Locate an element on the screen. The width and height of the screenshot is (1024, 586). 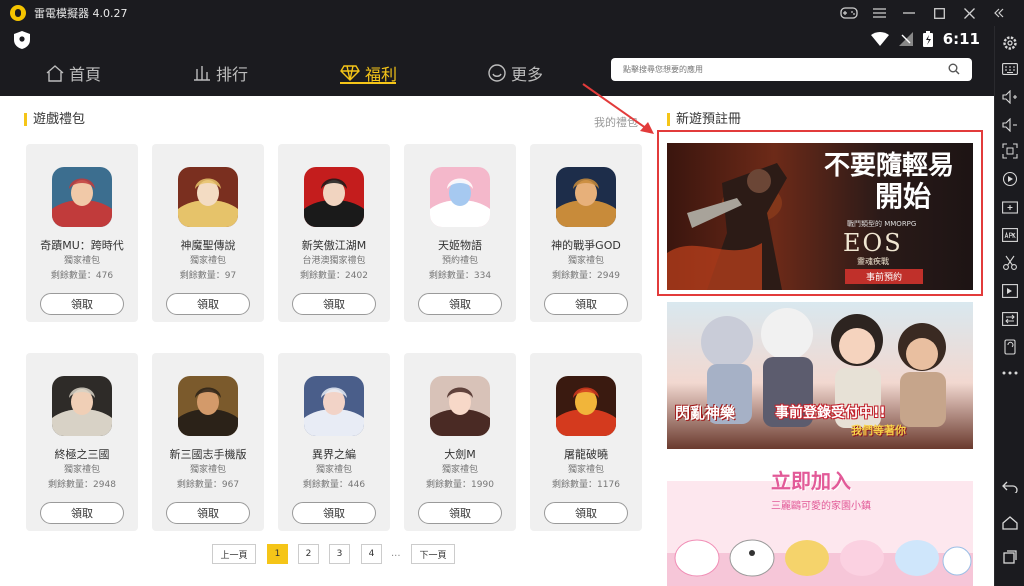
battery-icon is located at coordinates (927, 39).